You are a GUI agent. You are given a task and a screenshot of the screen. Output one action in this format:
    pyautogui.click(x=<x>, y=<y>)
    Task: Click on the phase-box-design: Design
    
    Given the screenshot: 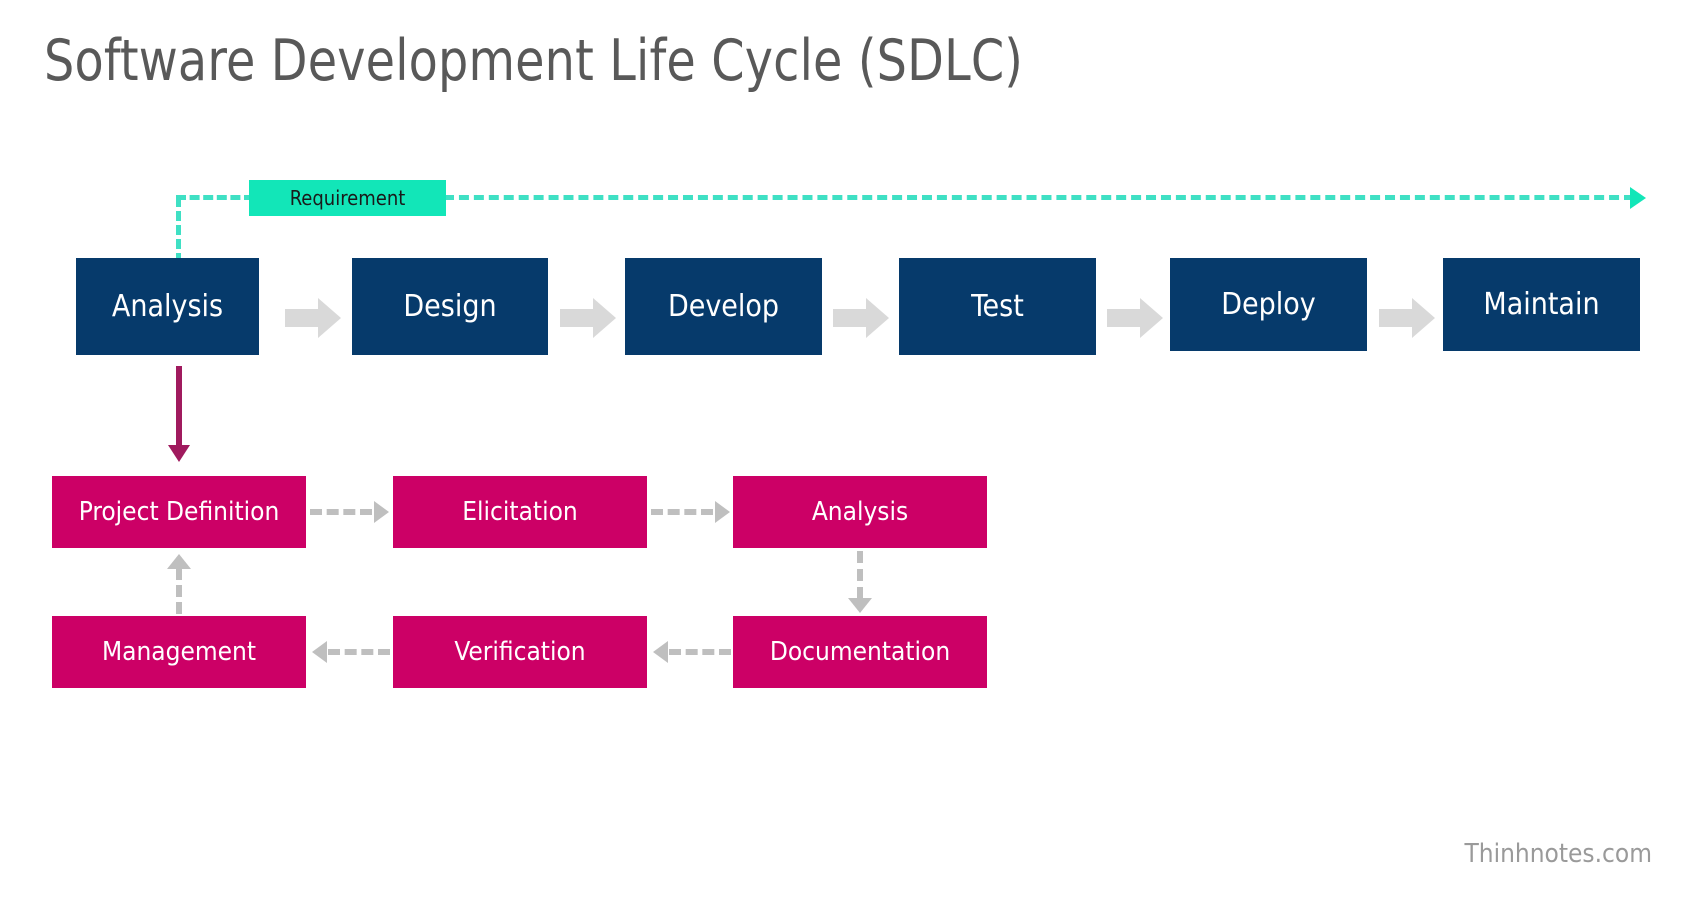 What is the action you would take?
    pyautogui.click(x=450, y=306)
    